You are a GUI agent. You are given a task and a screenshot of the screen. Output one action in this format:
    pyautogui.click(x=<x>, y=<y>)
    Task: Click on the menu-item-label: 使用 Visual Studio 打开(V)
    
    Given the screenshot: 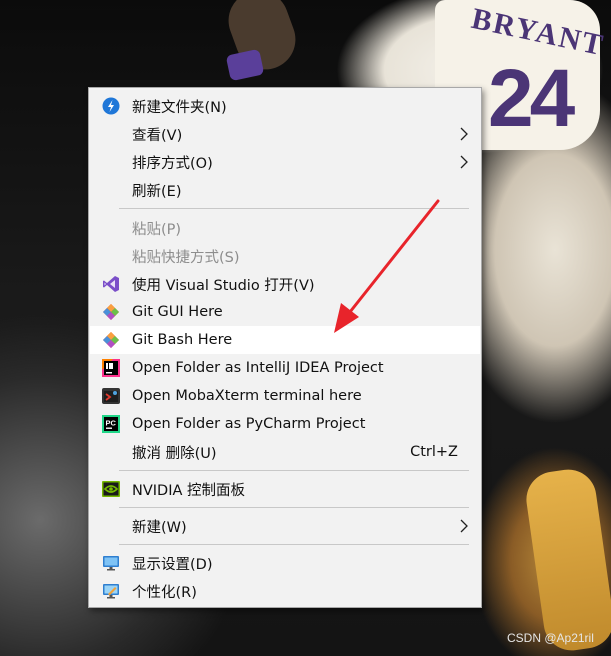 What is the action you would take?
    pyautogui.click(x=223, y=285)
    